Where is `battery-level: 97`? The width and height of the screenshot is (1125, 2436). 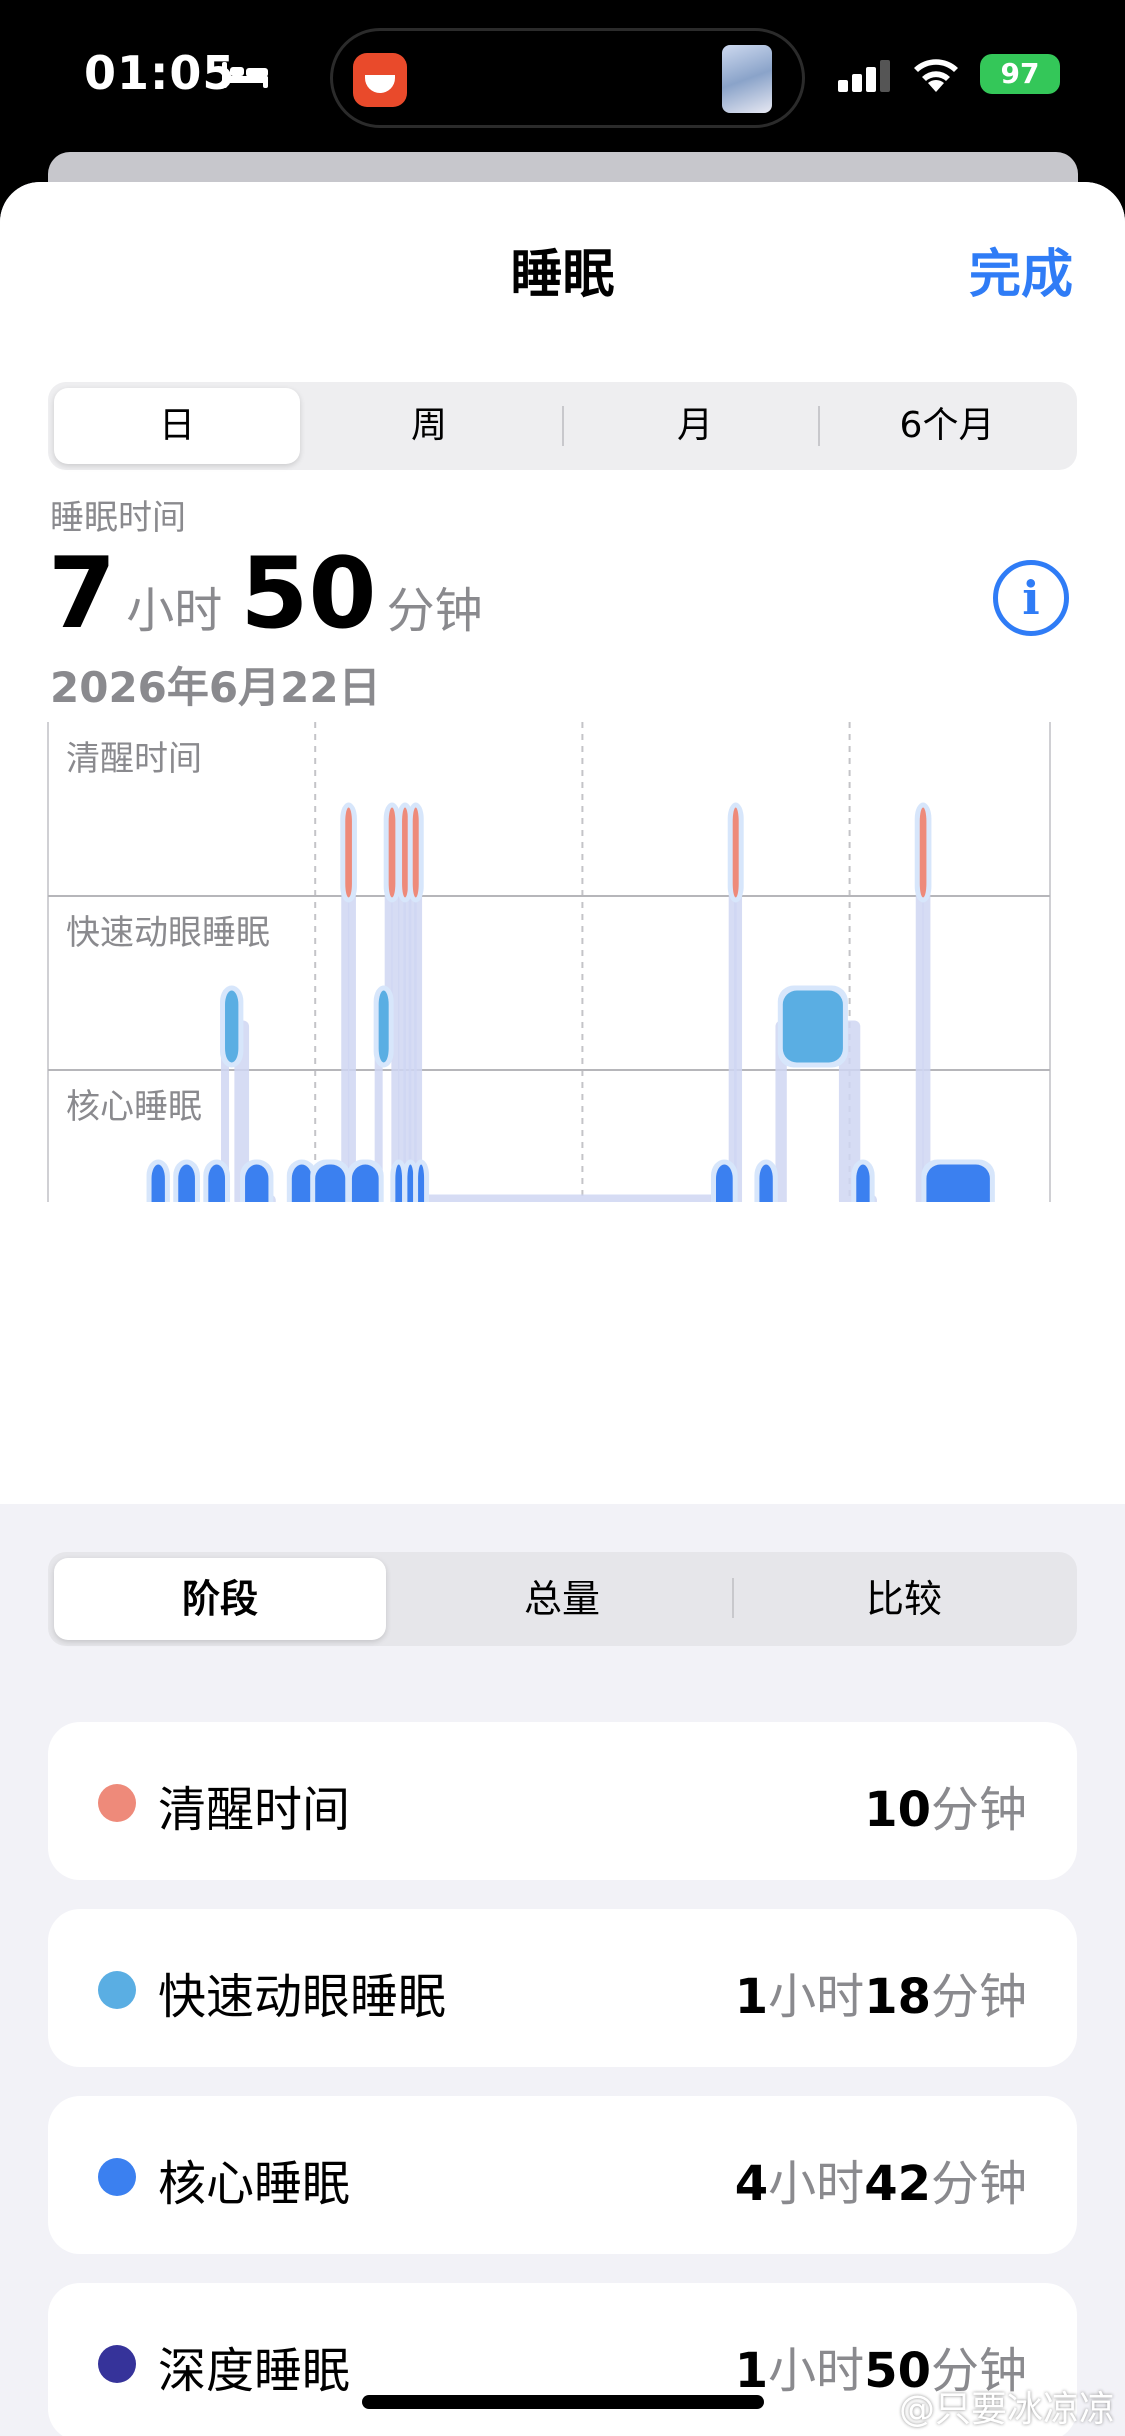 battery-level: 97 is located at coordinates (1020, 73).